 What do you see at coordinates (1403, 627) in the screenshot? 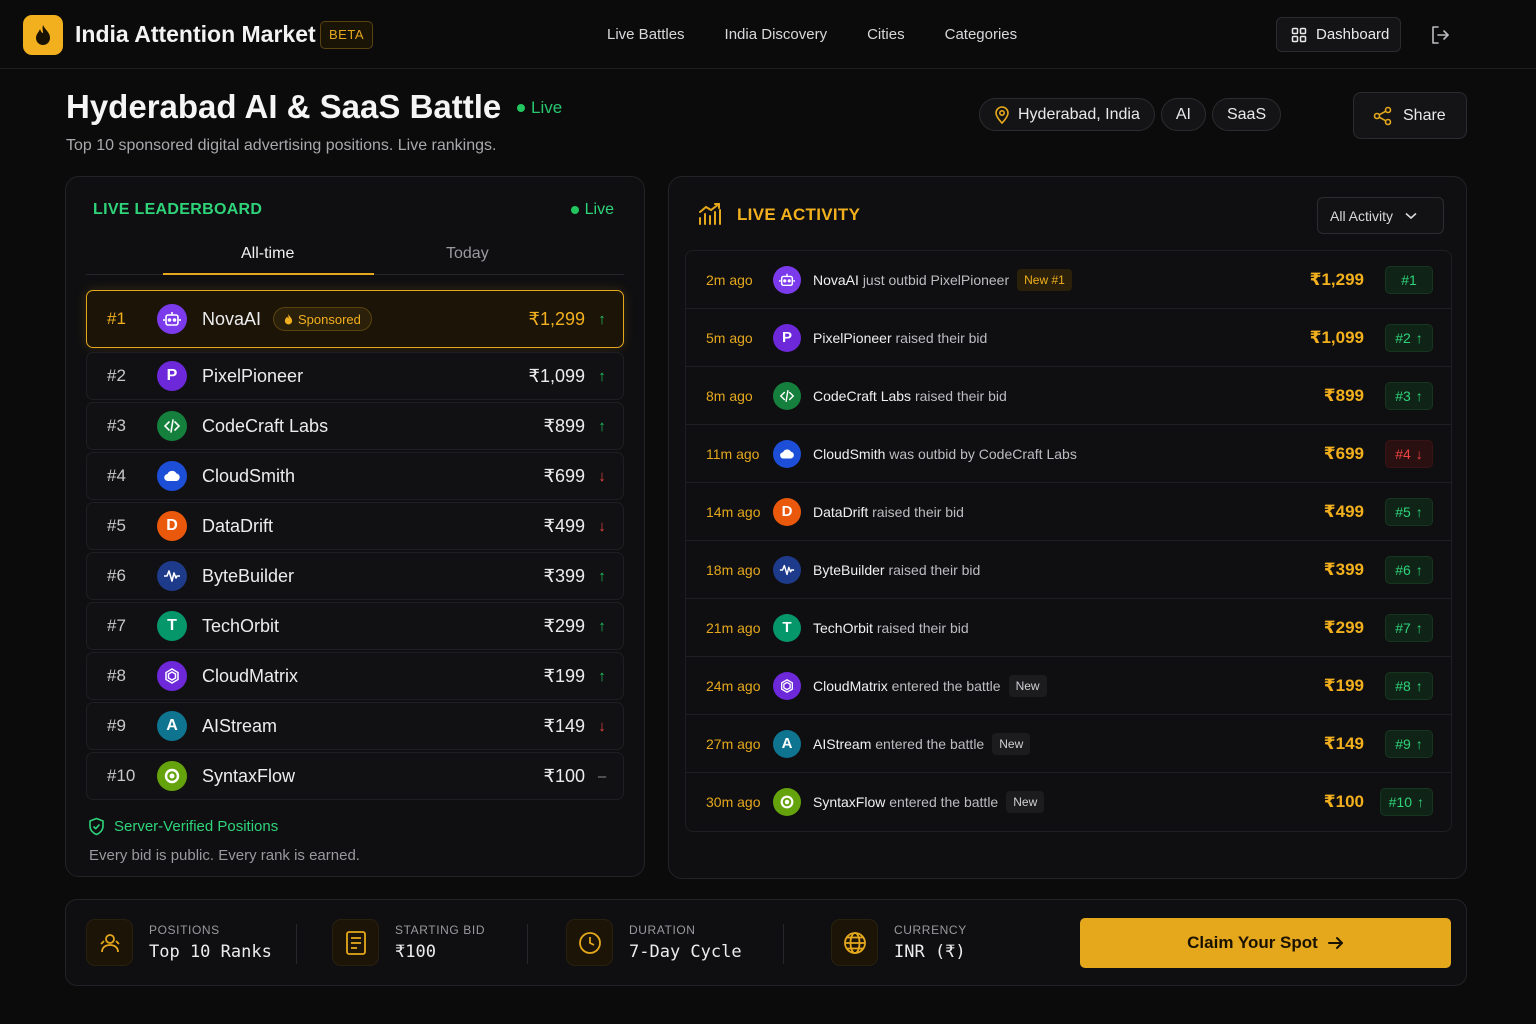
I see `activity-rank: #7` at bounding box center [1403, 627].